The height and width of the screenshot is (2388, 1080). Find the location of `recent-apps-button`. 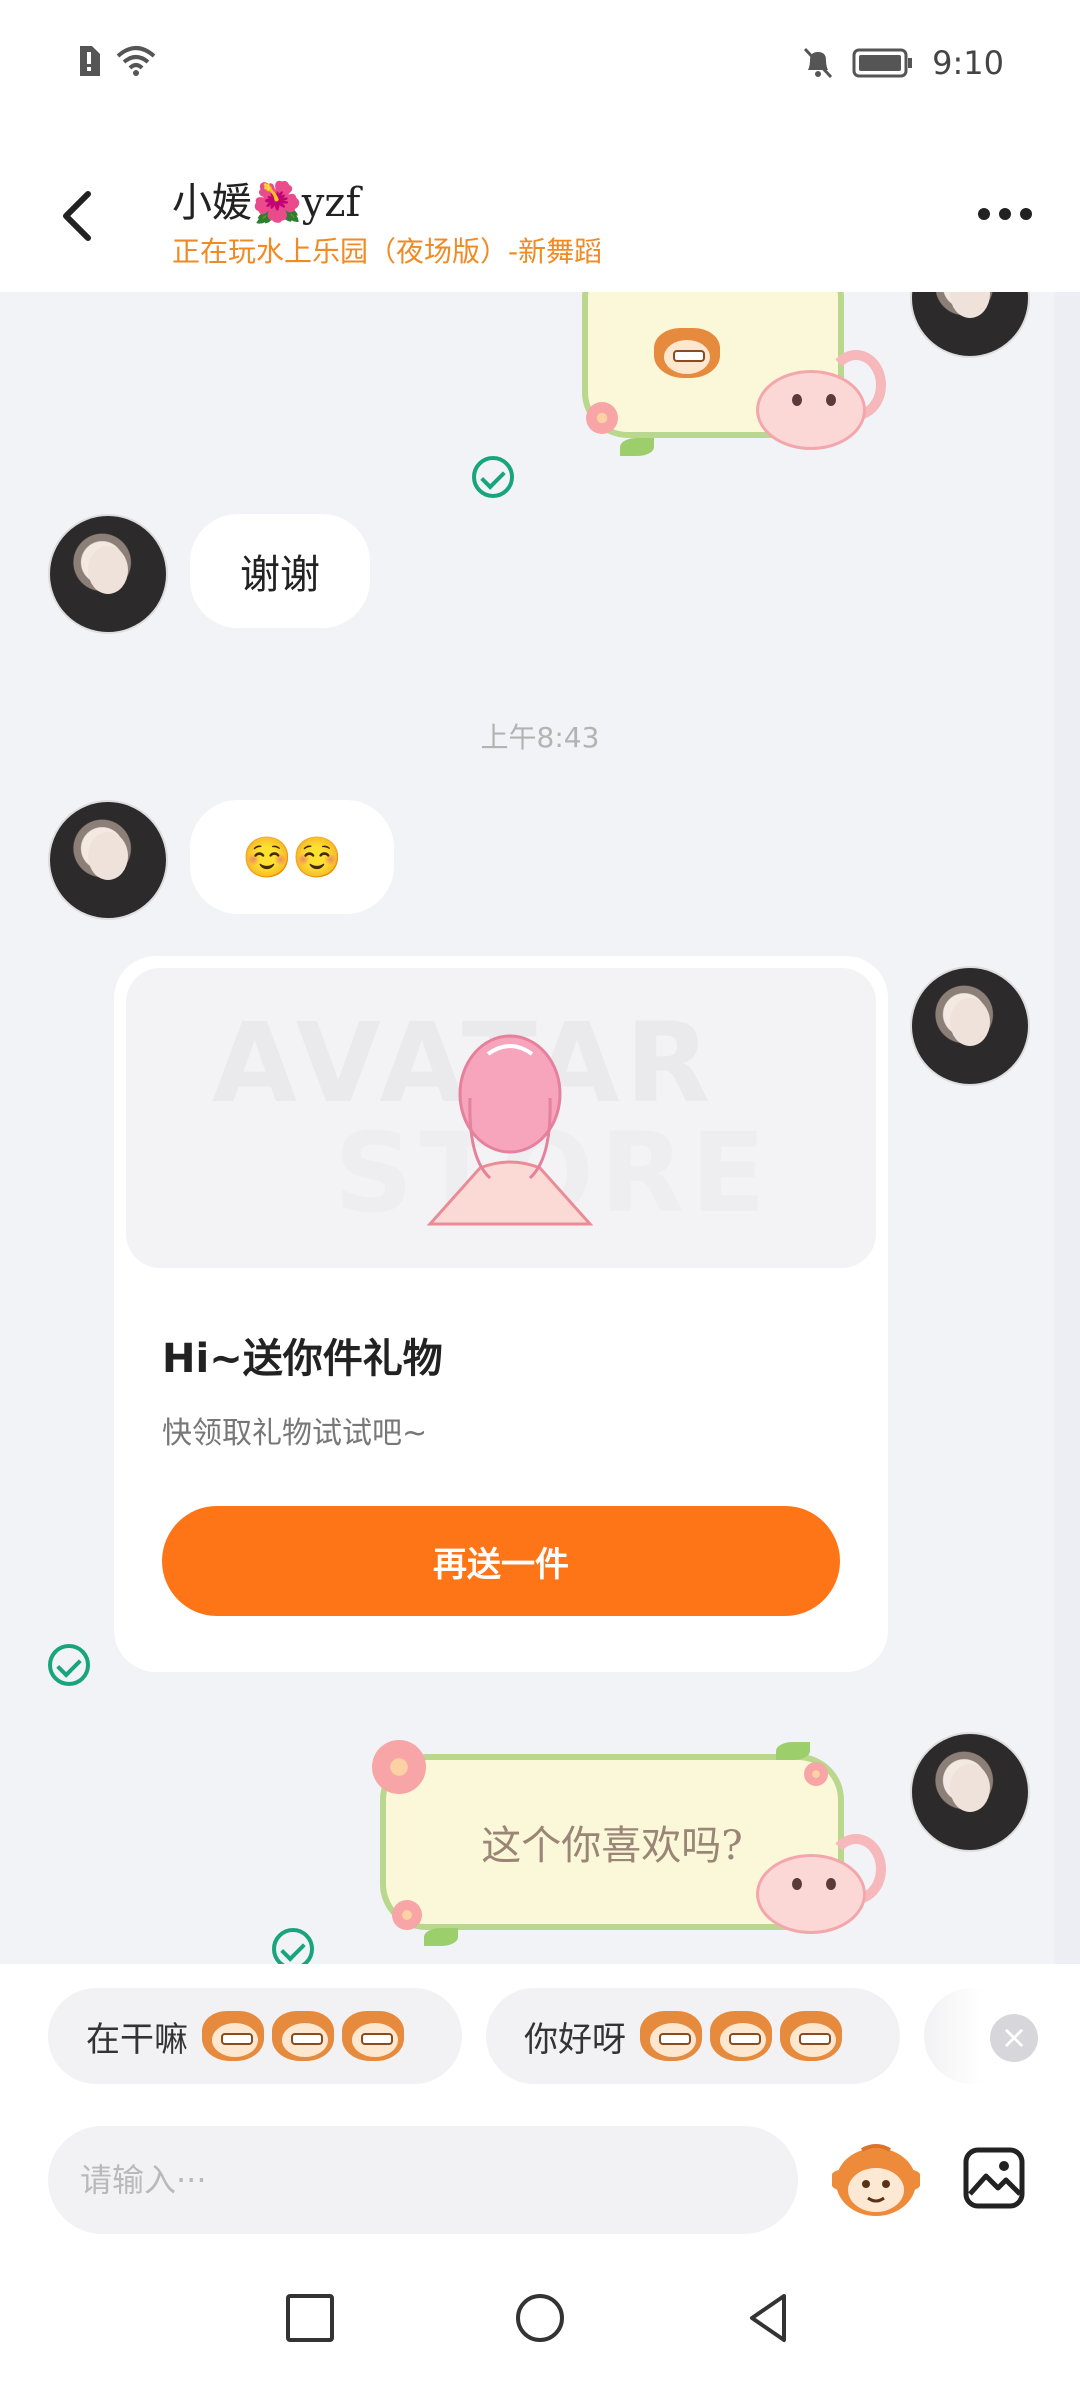

recent-apps-button is located at coordinates (310, 2318).